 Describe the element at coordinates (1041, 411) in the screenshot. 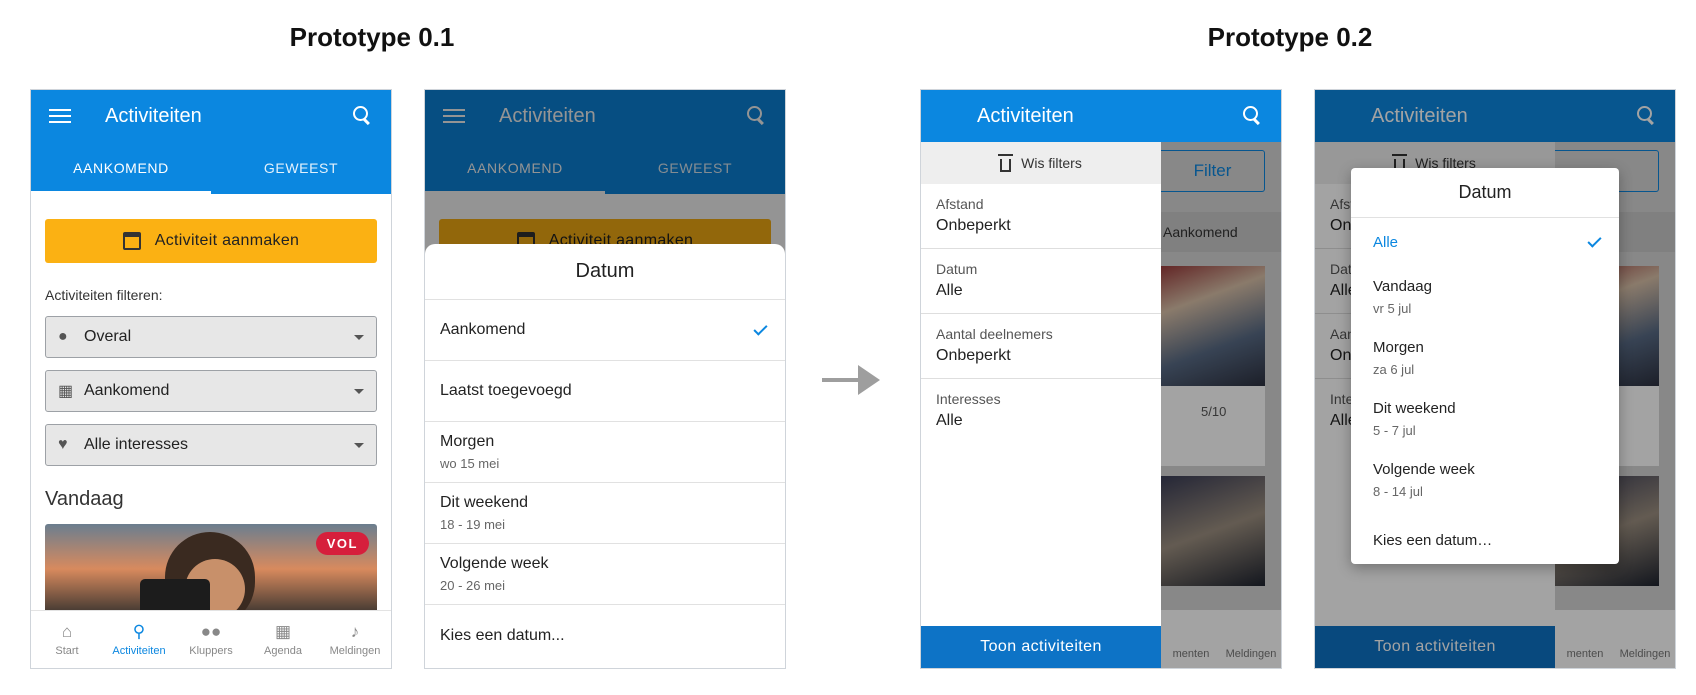

I see `filter-interesses: Interesses Alle` at that location.